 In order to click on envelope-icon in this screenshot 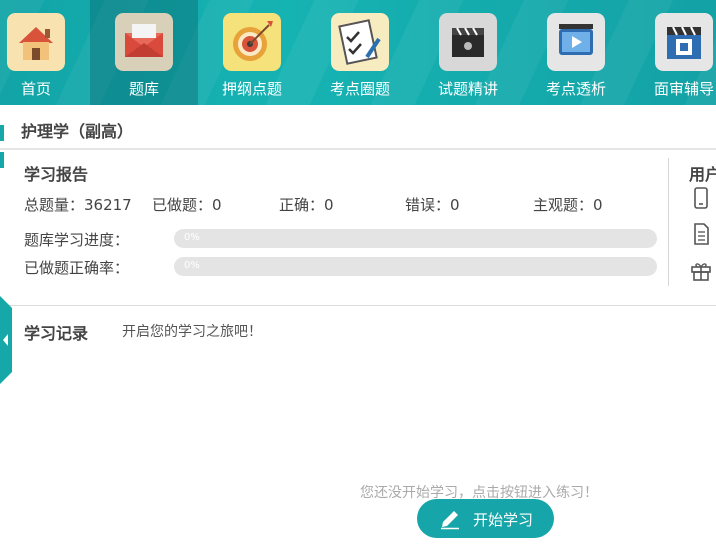, I will do `click(144, 42)`.